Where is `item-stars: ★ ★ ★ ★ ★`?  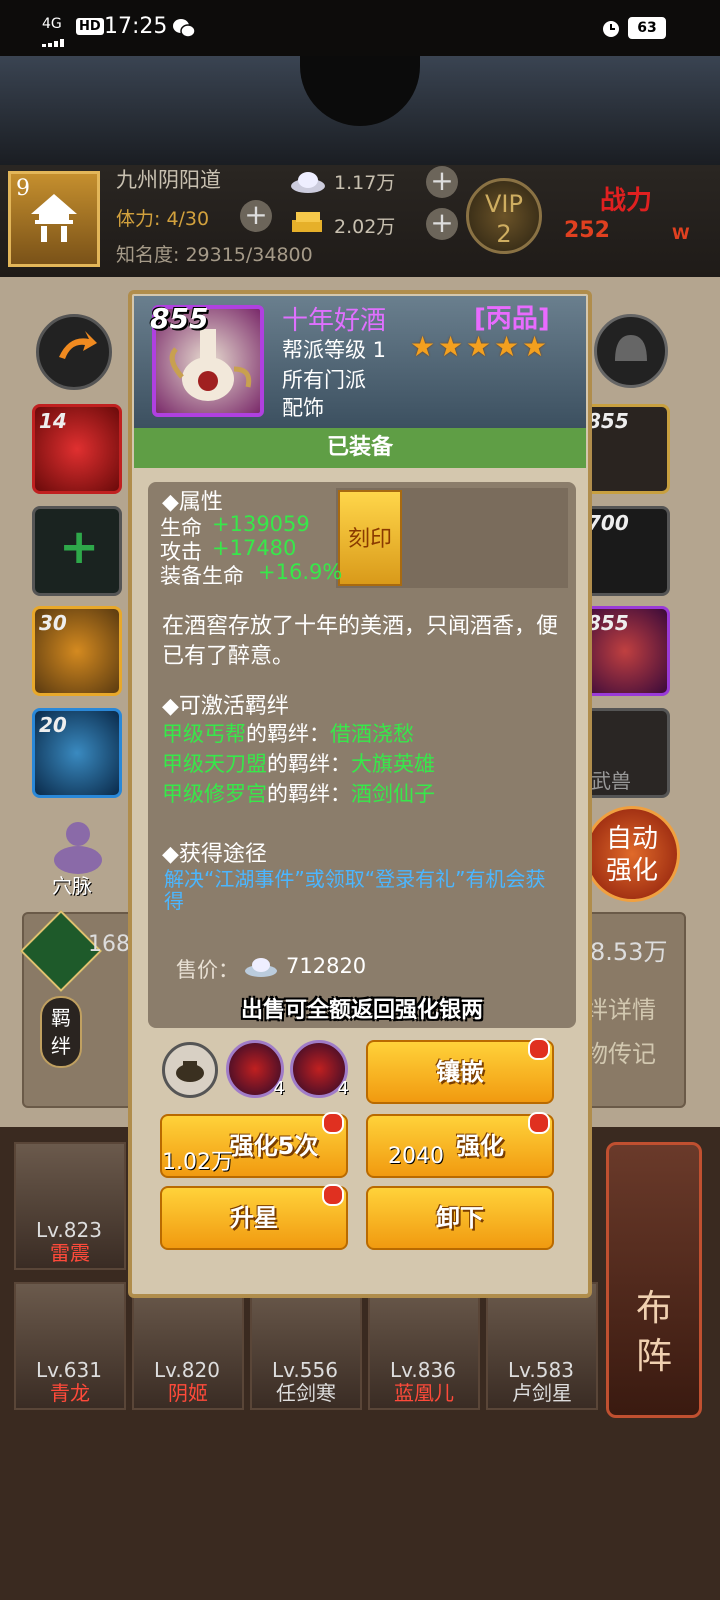
item-stars: ★ ★ ★ ★ ★ is located at coordinates (480, 347).